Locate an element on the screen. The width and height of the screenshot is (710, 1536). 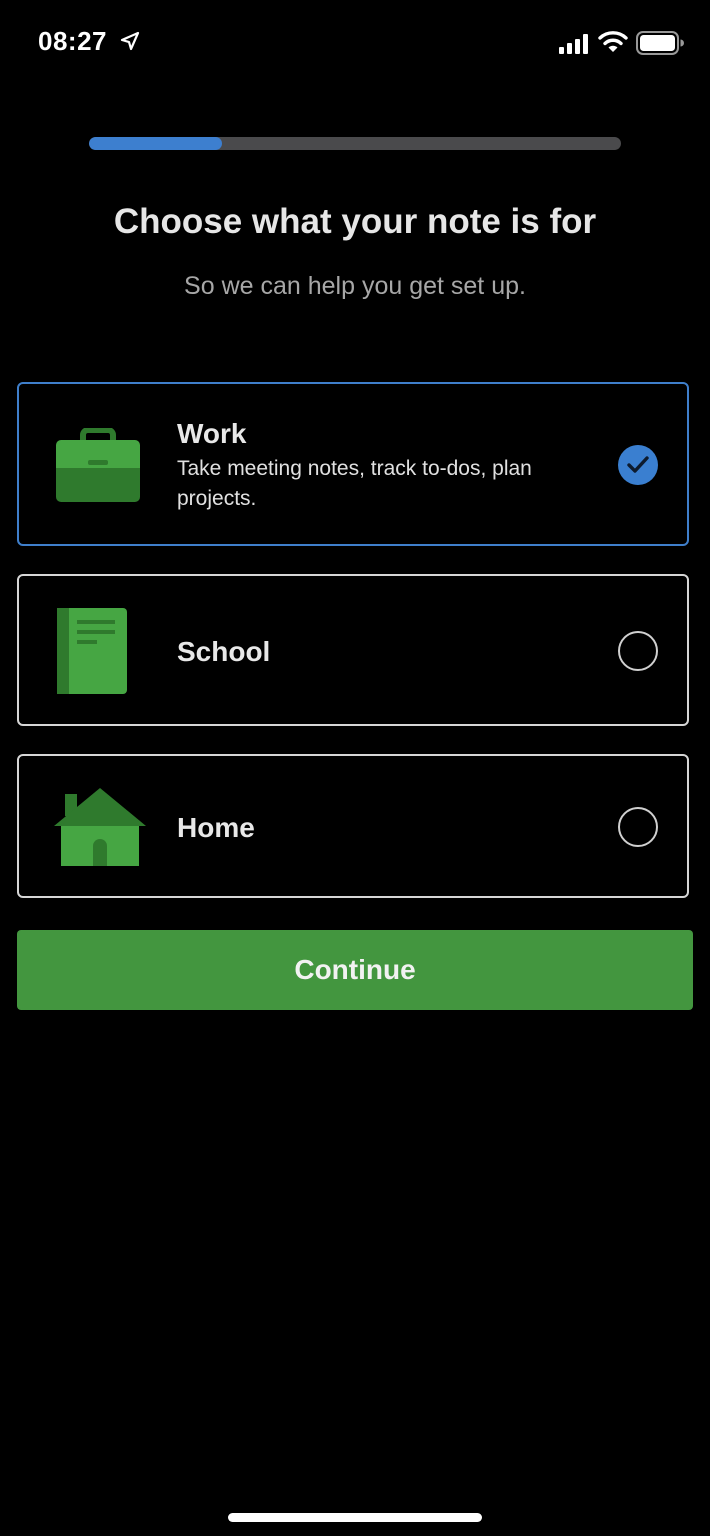
option-card-home: Home is located at coordinates (353, 826).